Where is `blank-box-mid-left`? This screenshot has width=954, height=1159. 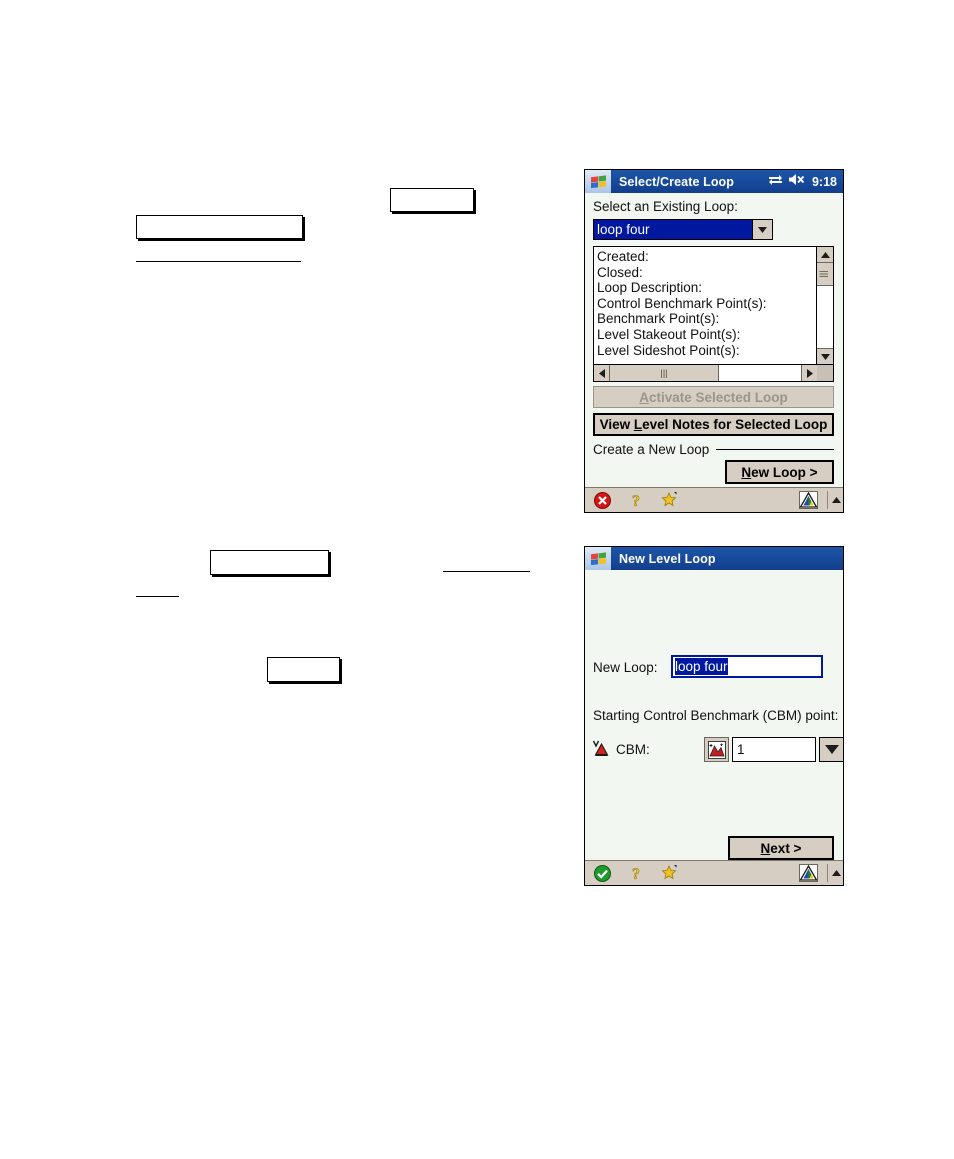
blank-box-mid-left is located at coordinates (269, 562).